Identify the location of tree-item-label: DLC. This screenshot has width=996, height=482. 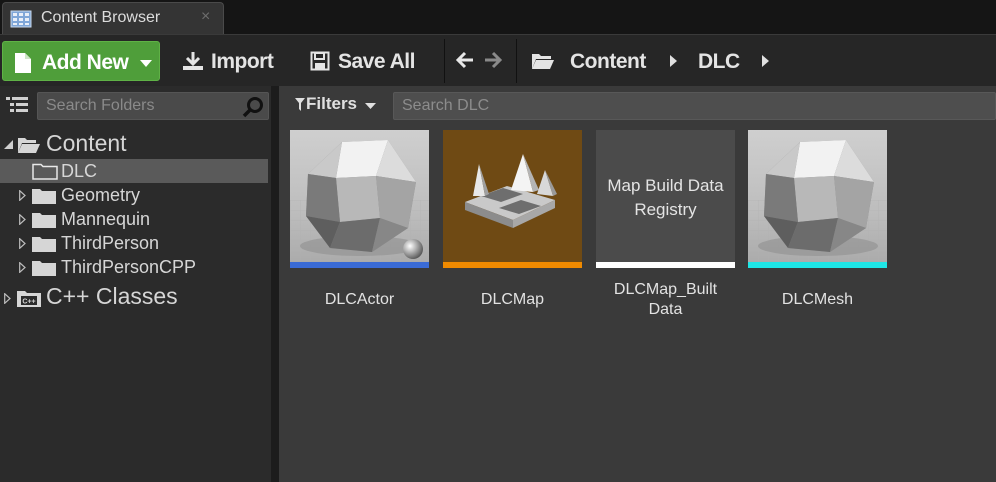
(79, 171).